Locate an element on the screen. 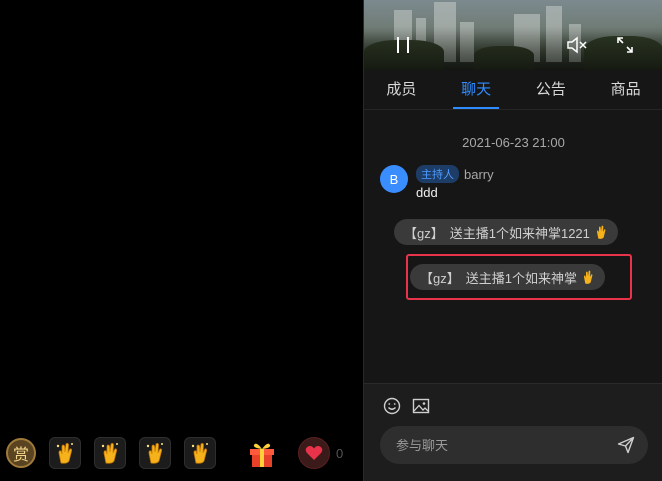 This screenshot has height=481, width=662. chat-message-body: 主持人 barry ddd is located at coordinates (455, 182).